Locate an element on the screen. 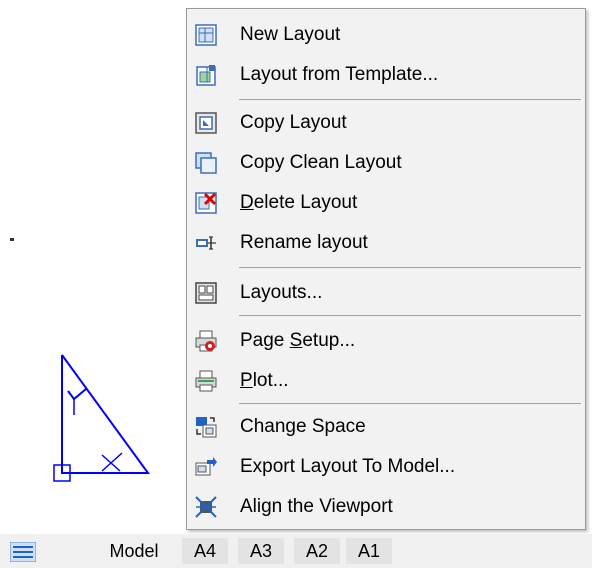  layout-tab-bar: Model A4 A3 A2 A1 is located at coordinates (296, 551).